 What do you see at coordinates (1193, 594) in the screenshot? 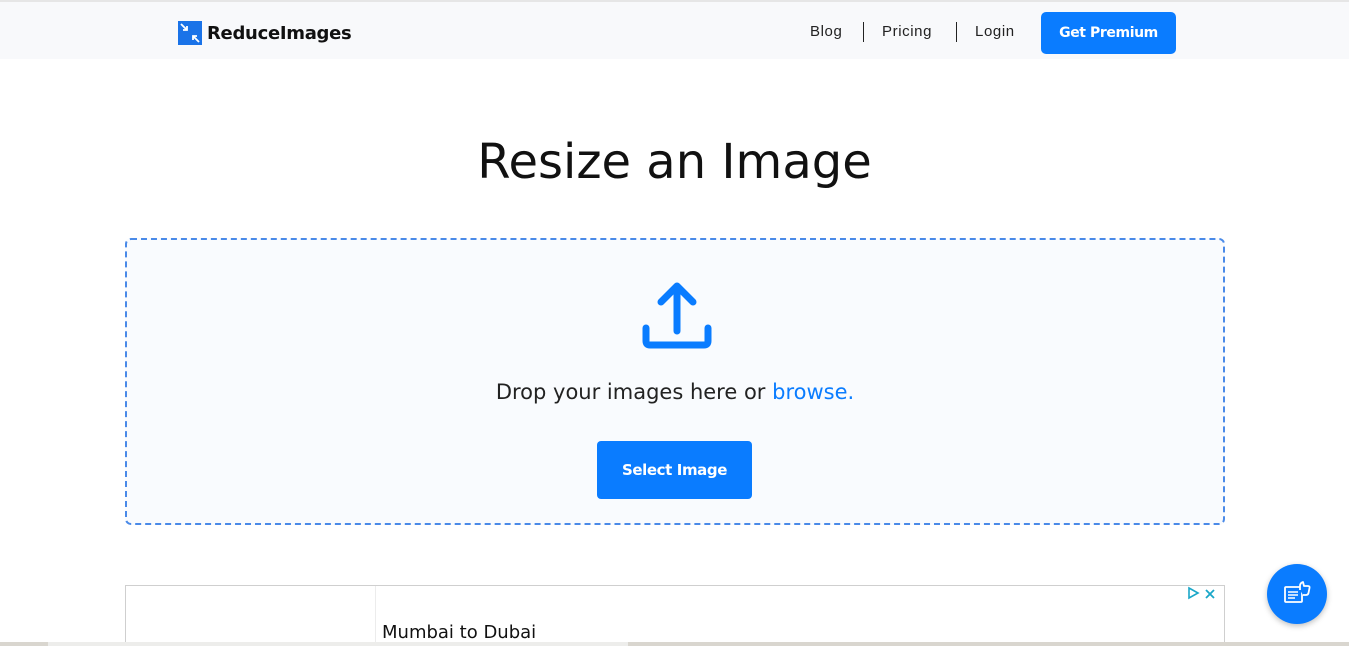
I see `ad-choices-icon` at bounding box center [1193, 594].